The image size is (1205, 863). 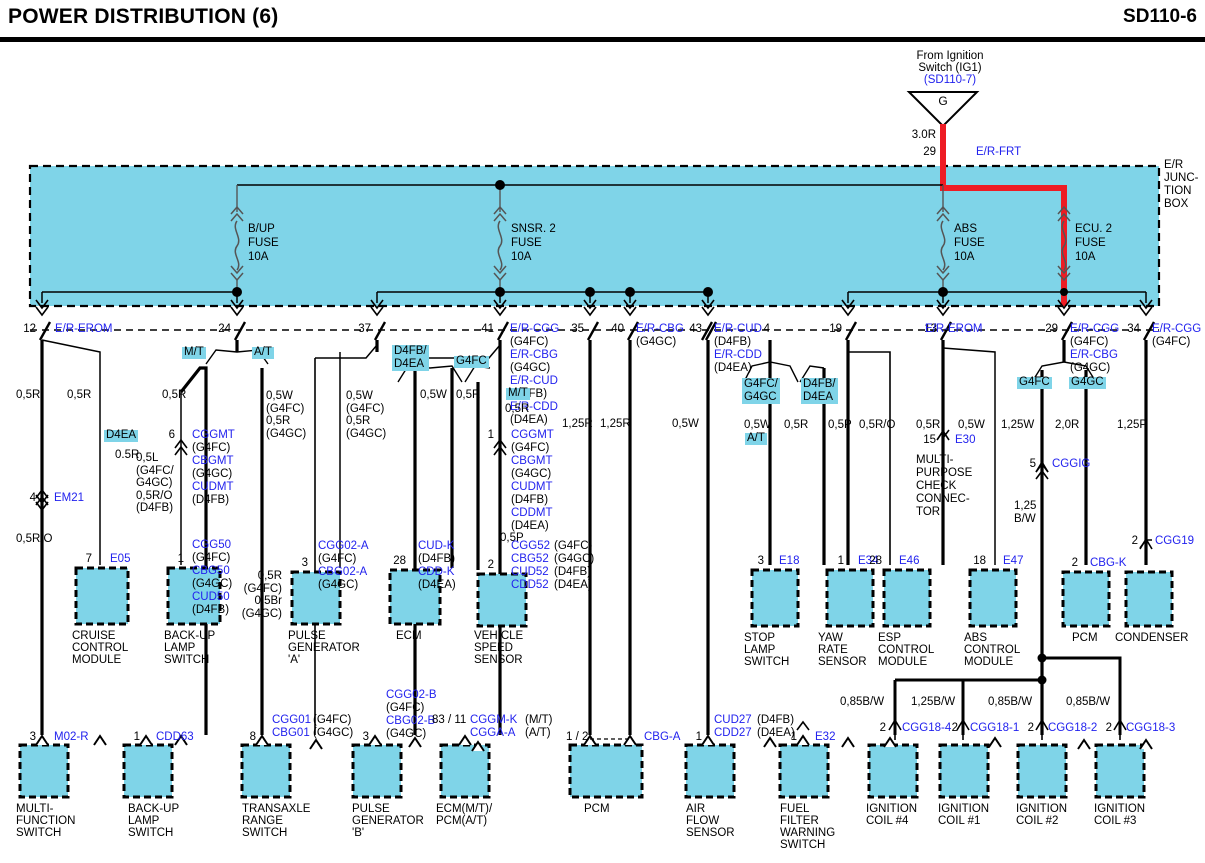 What do you see at coordinates (155, 483) in the screenshot?
I see `wire-size-29: 0,5L (G4FC/ G4GC) 0,5R/O (D4FB)` at bounding box center [155, 483].